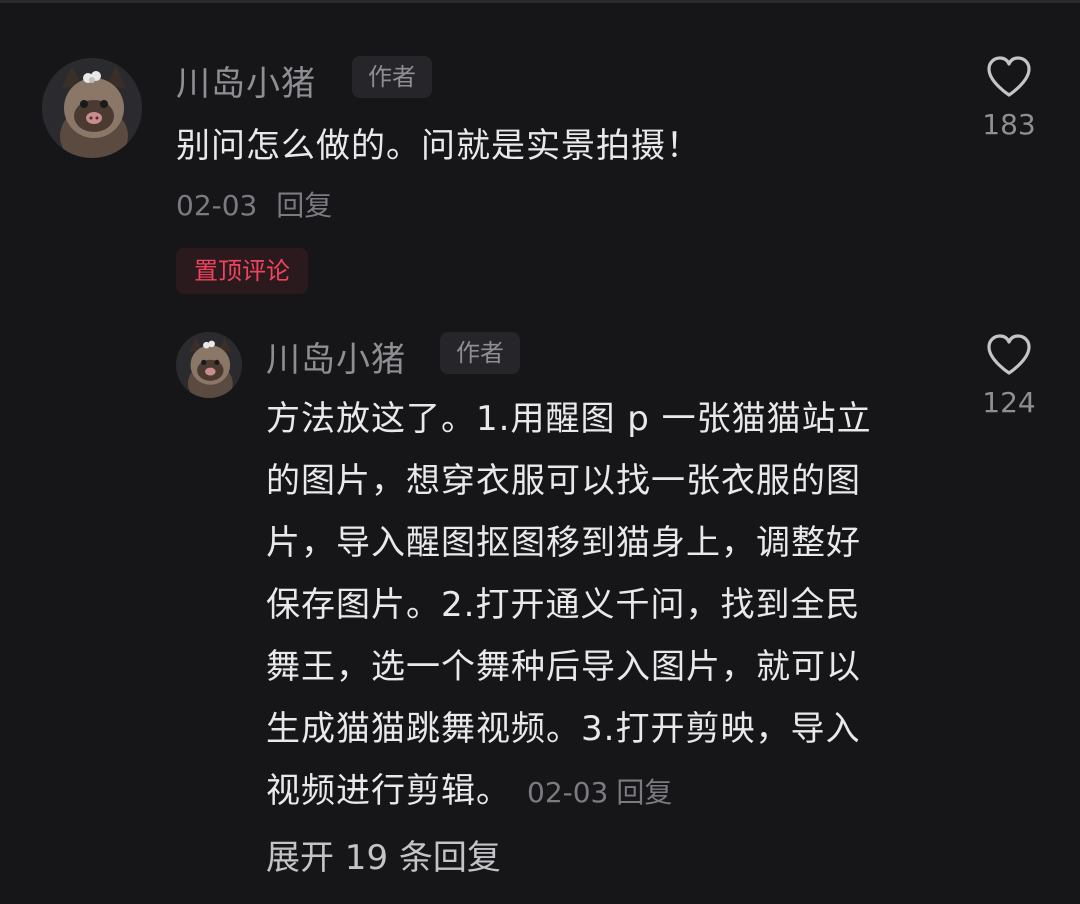 This screenshot has width=1080, height=904. I want to click on like-count: 124, so click(1009, 402).